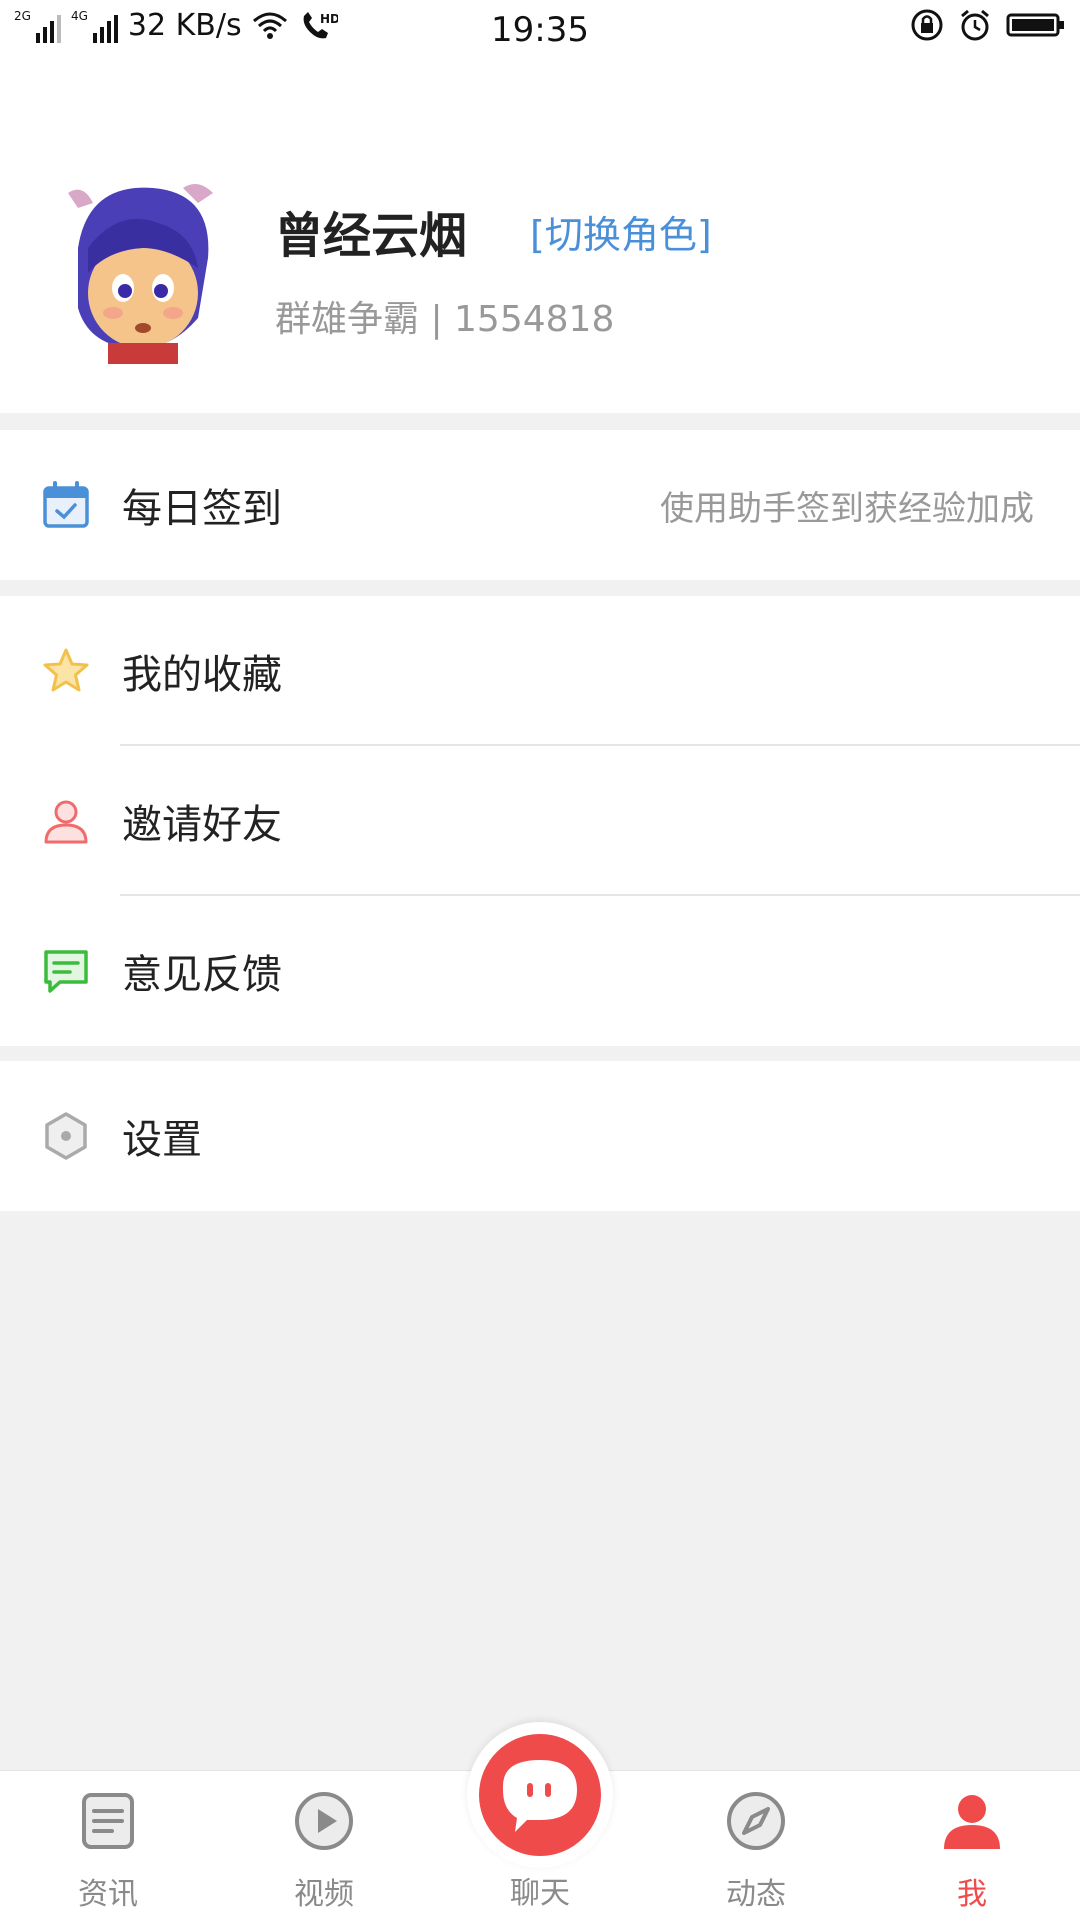 This screenshot has width=1080, height=1921. What do you see at coordinates (756, 1894) in the screenshot?
I see `tab-moments-label: 动态` at bounding box center [756, 1894].